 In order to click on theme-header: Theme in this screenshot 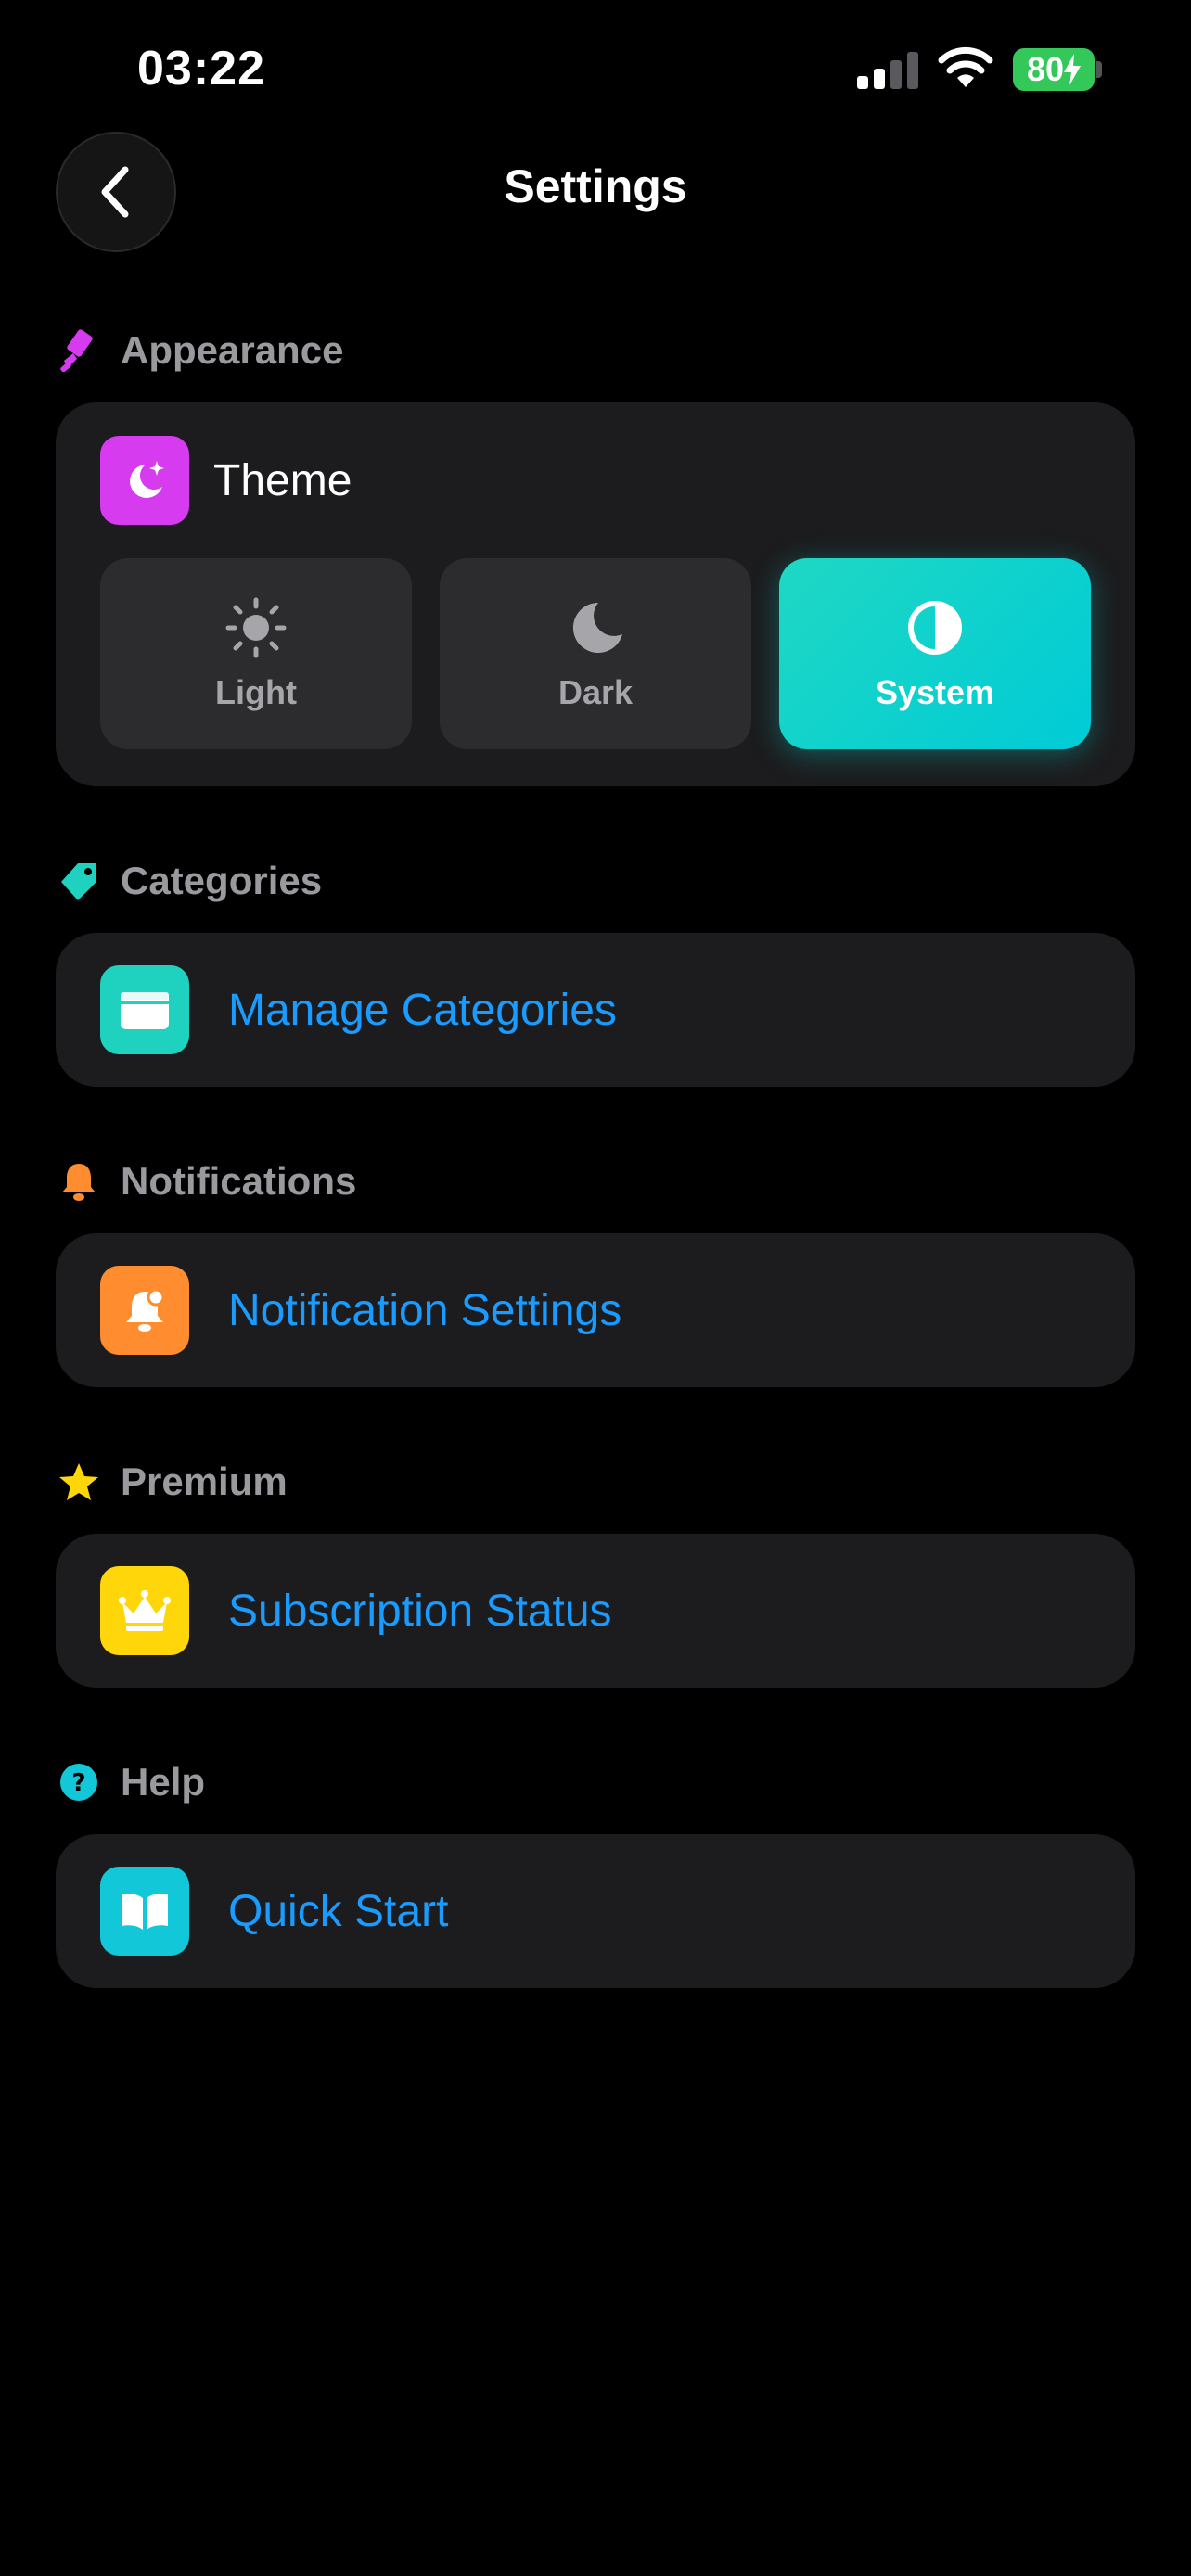, I will do `click(226, 481)`.